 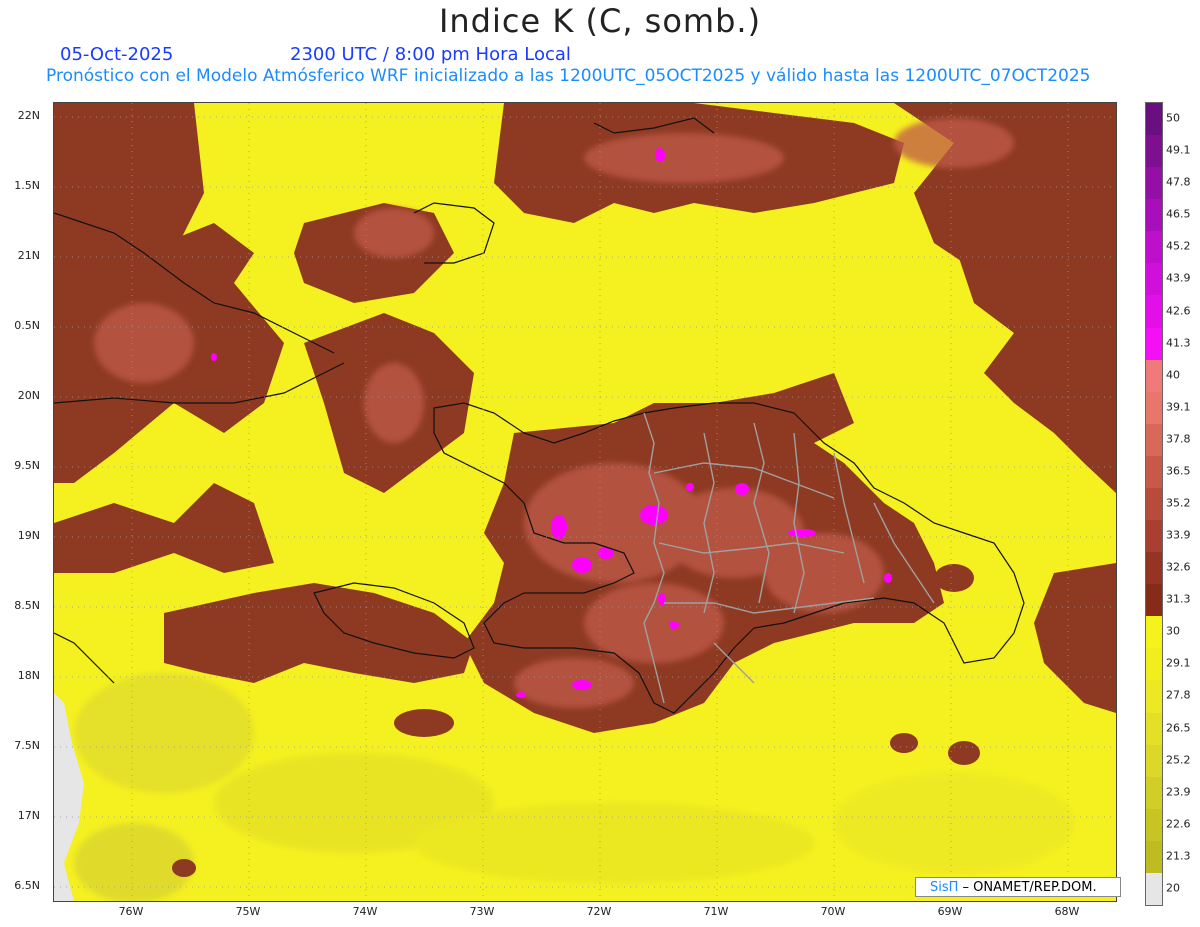 What do you see at coordinates (944, 887) in the screenshot?
I see `credit-brand: SisΠ` at bounding box center [944, 887].